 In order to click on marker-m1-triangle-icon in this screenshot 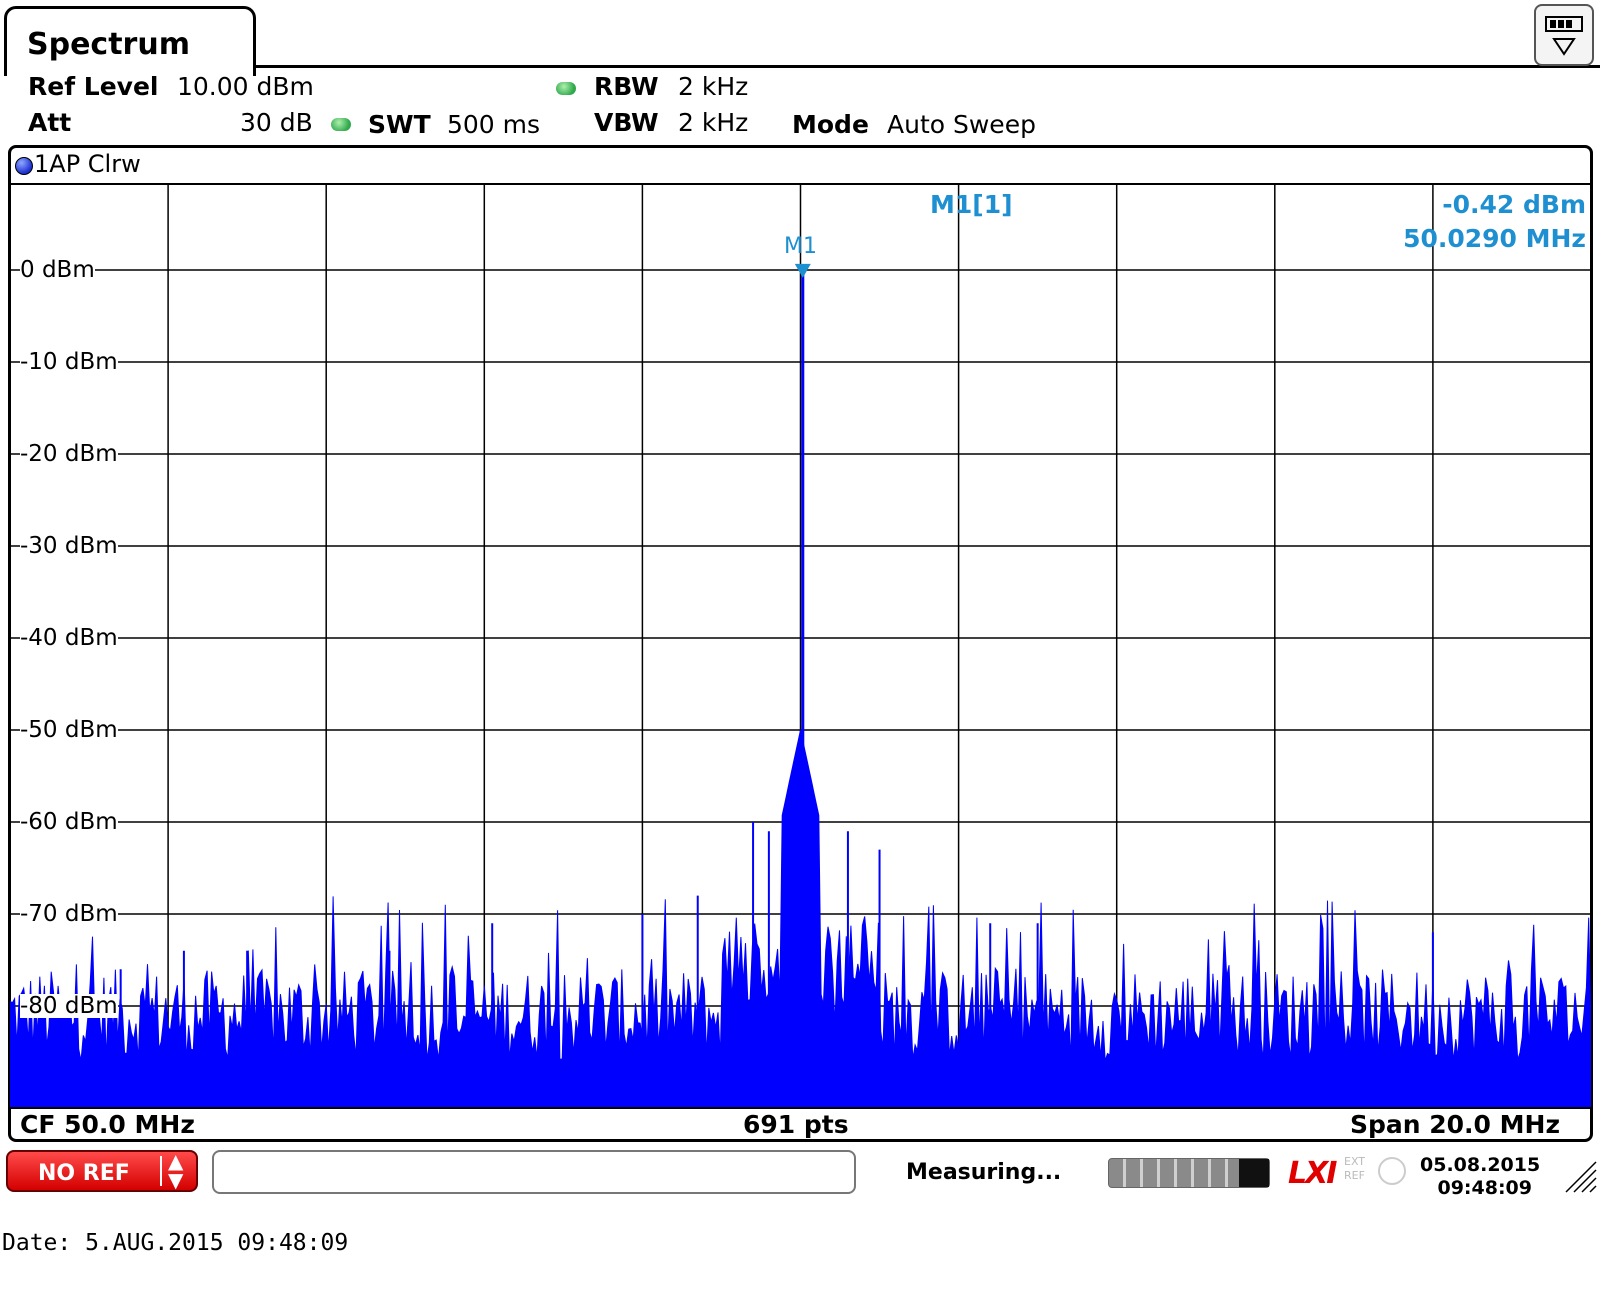, I will do `click(802, 270)`.